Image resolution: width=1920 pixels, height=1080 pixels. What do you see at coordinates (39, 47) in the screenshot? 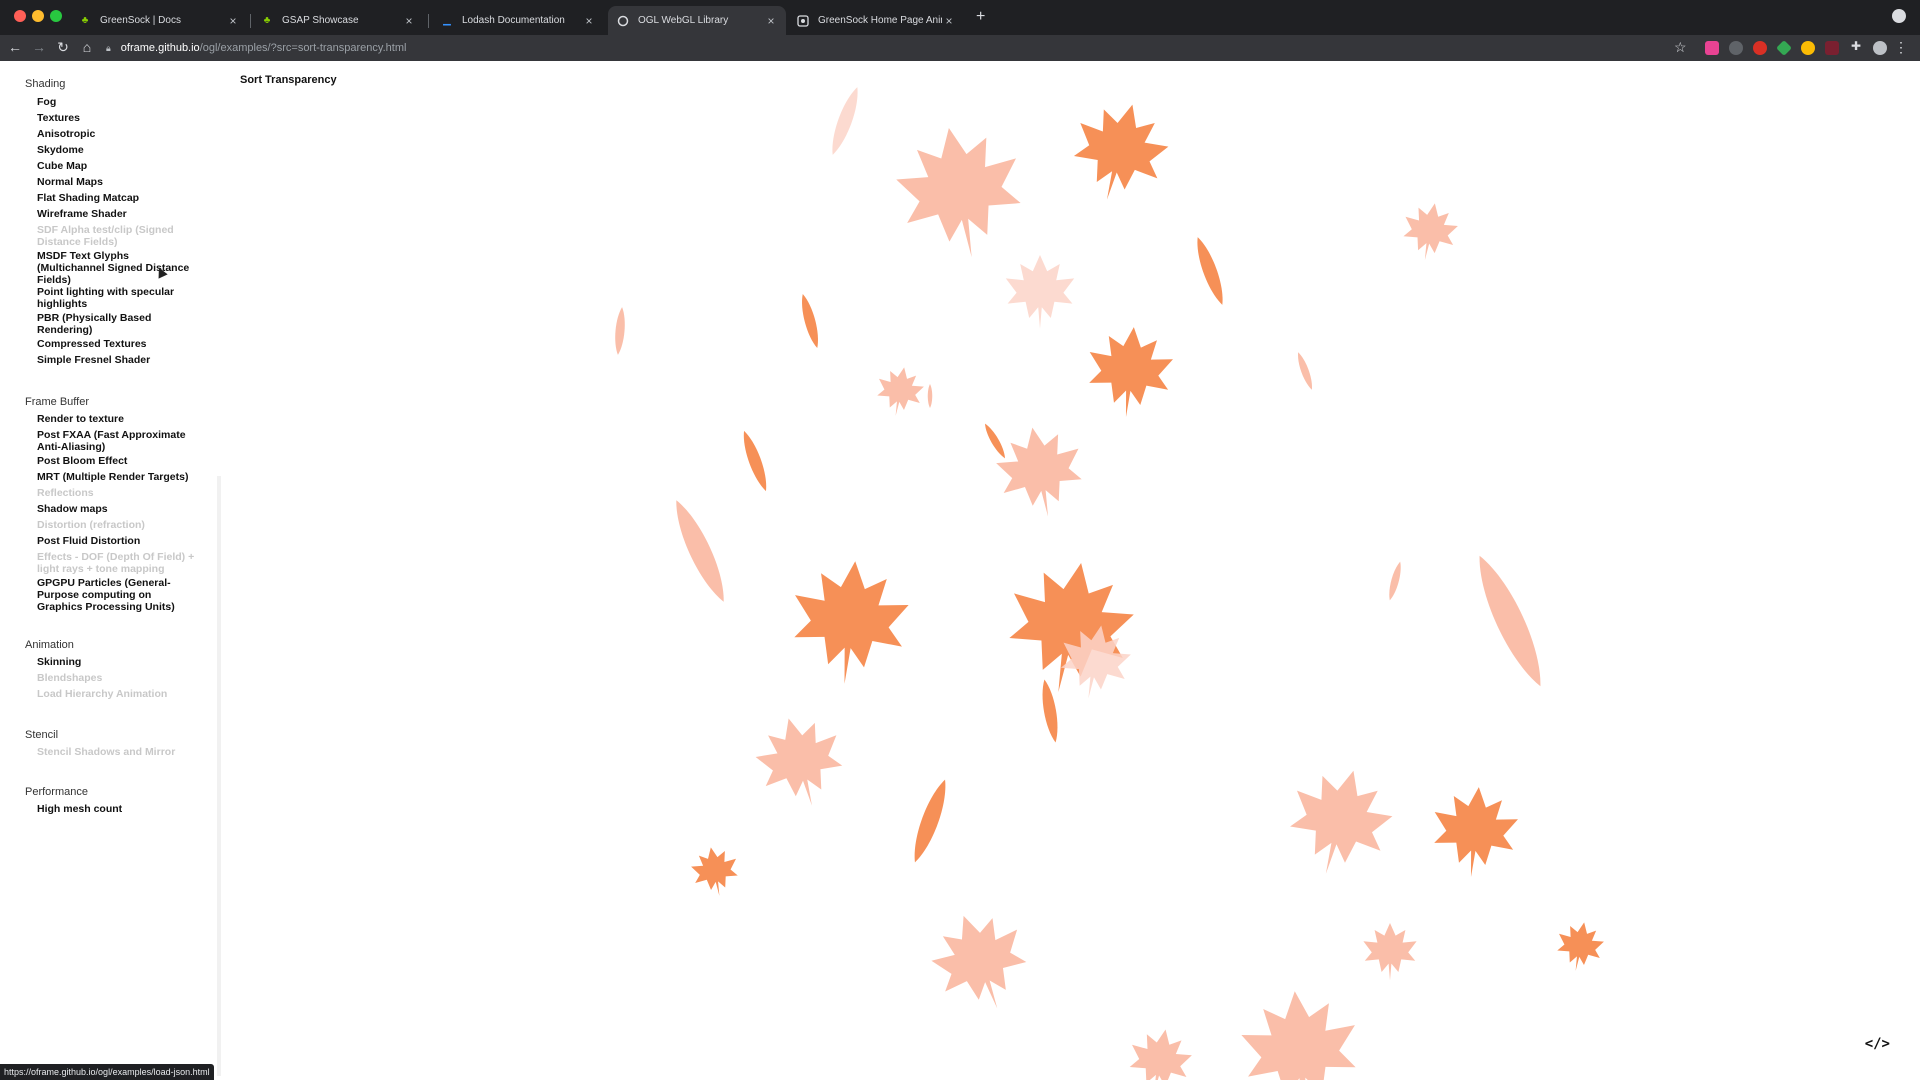
I see `forward-arrow-icon: →` at bounding box center [39, 47].